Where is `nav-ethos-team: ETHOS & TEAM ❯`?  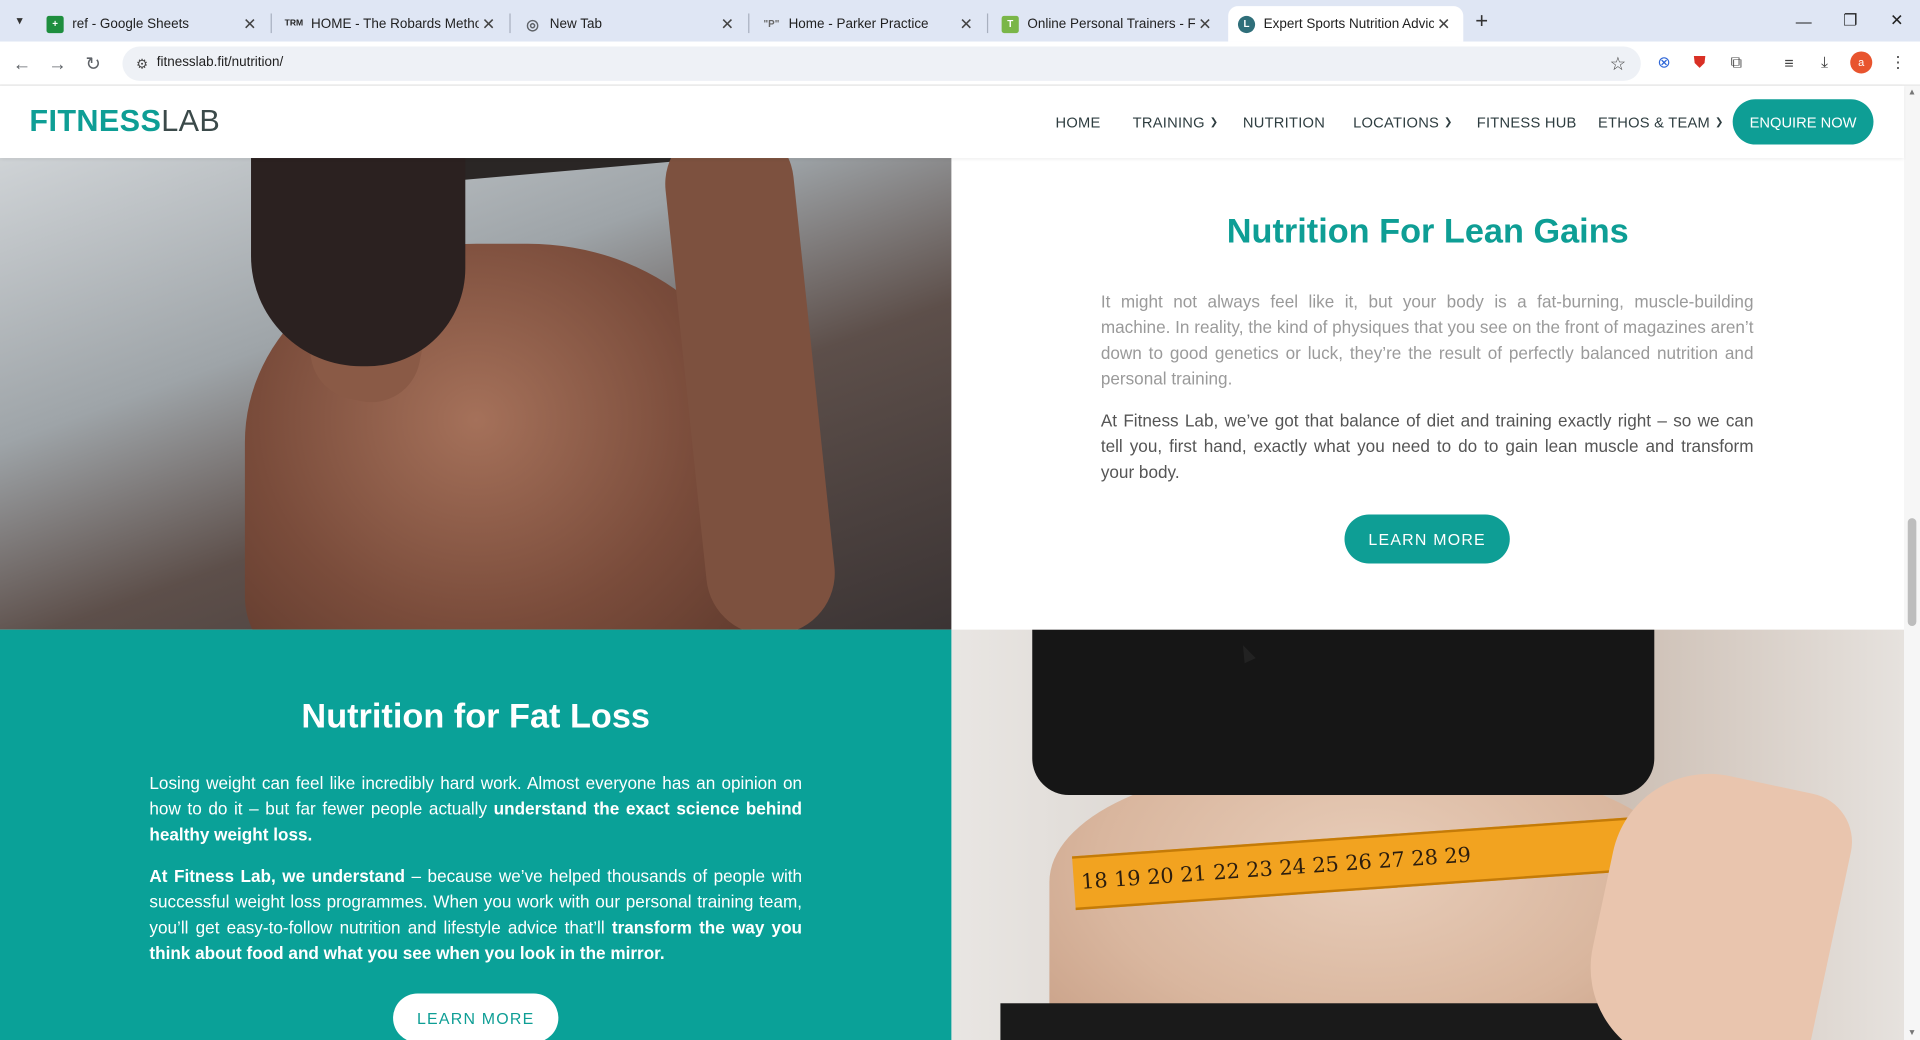
nav-ethos-team: ETHOS & TEAM ❯ is located at coordinates (1660, 122).